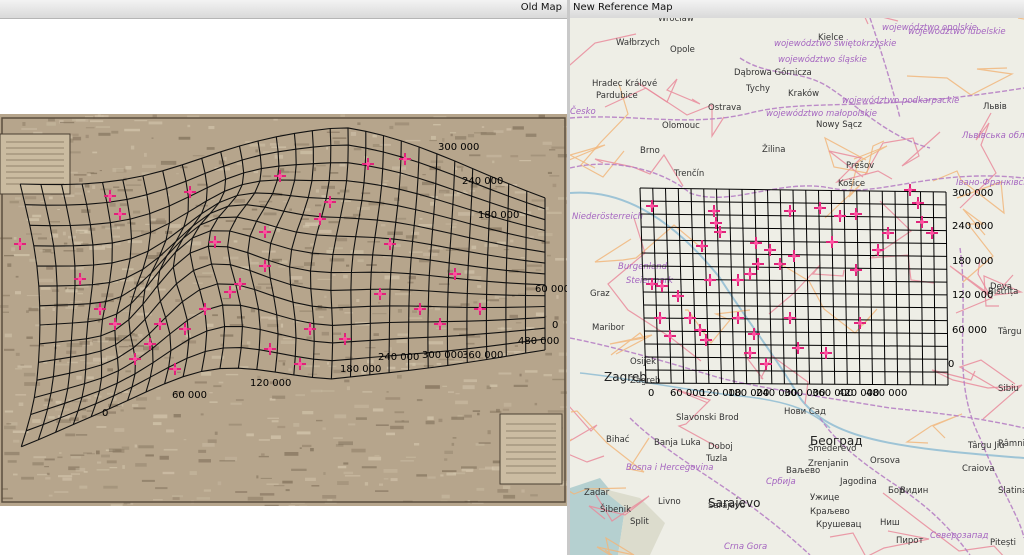 The height and width of the screenshot is (555, 1024). I want to click on place-label: Zadar, so click(597, 493).